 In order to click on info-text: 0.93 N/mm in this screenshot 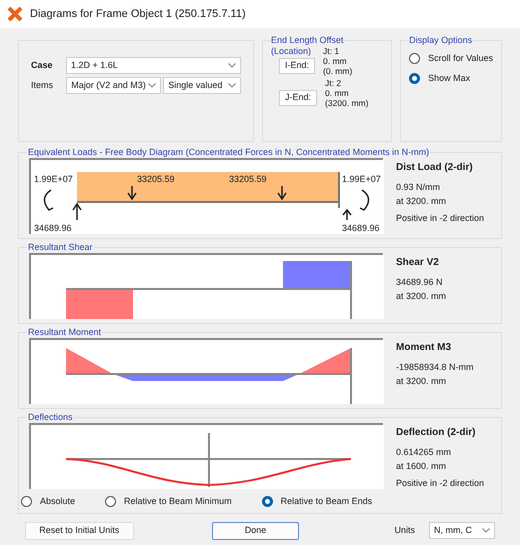, I will do `click(419, 187)`.